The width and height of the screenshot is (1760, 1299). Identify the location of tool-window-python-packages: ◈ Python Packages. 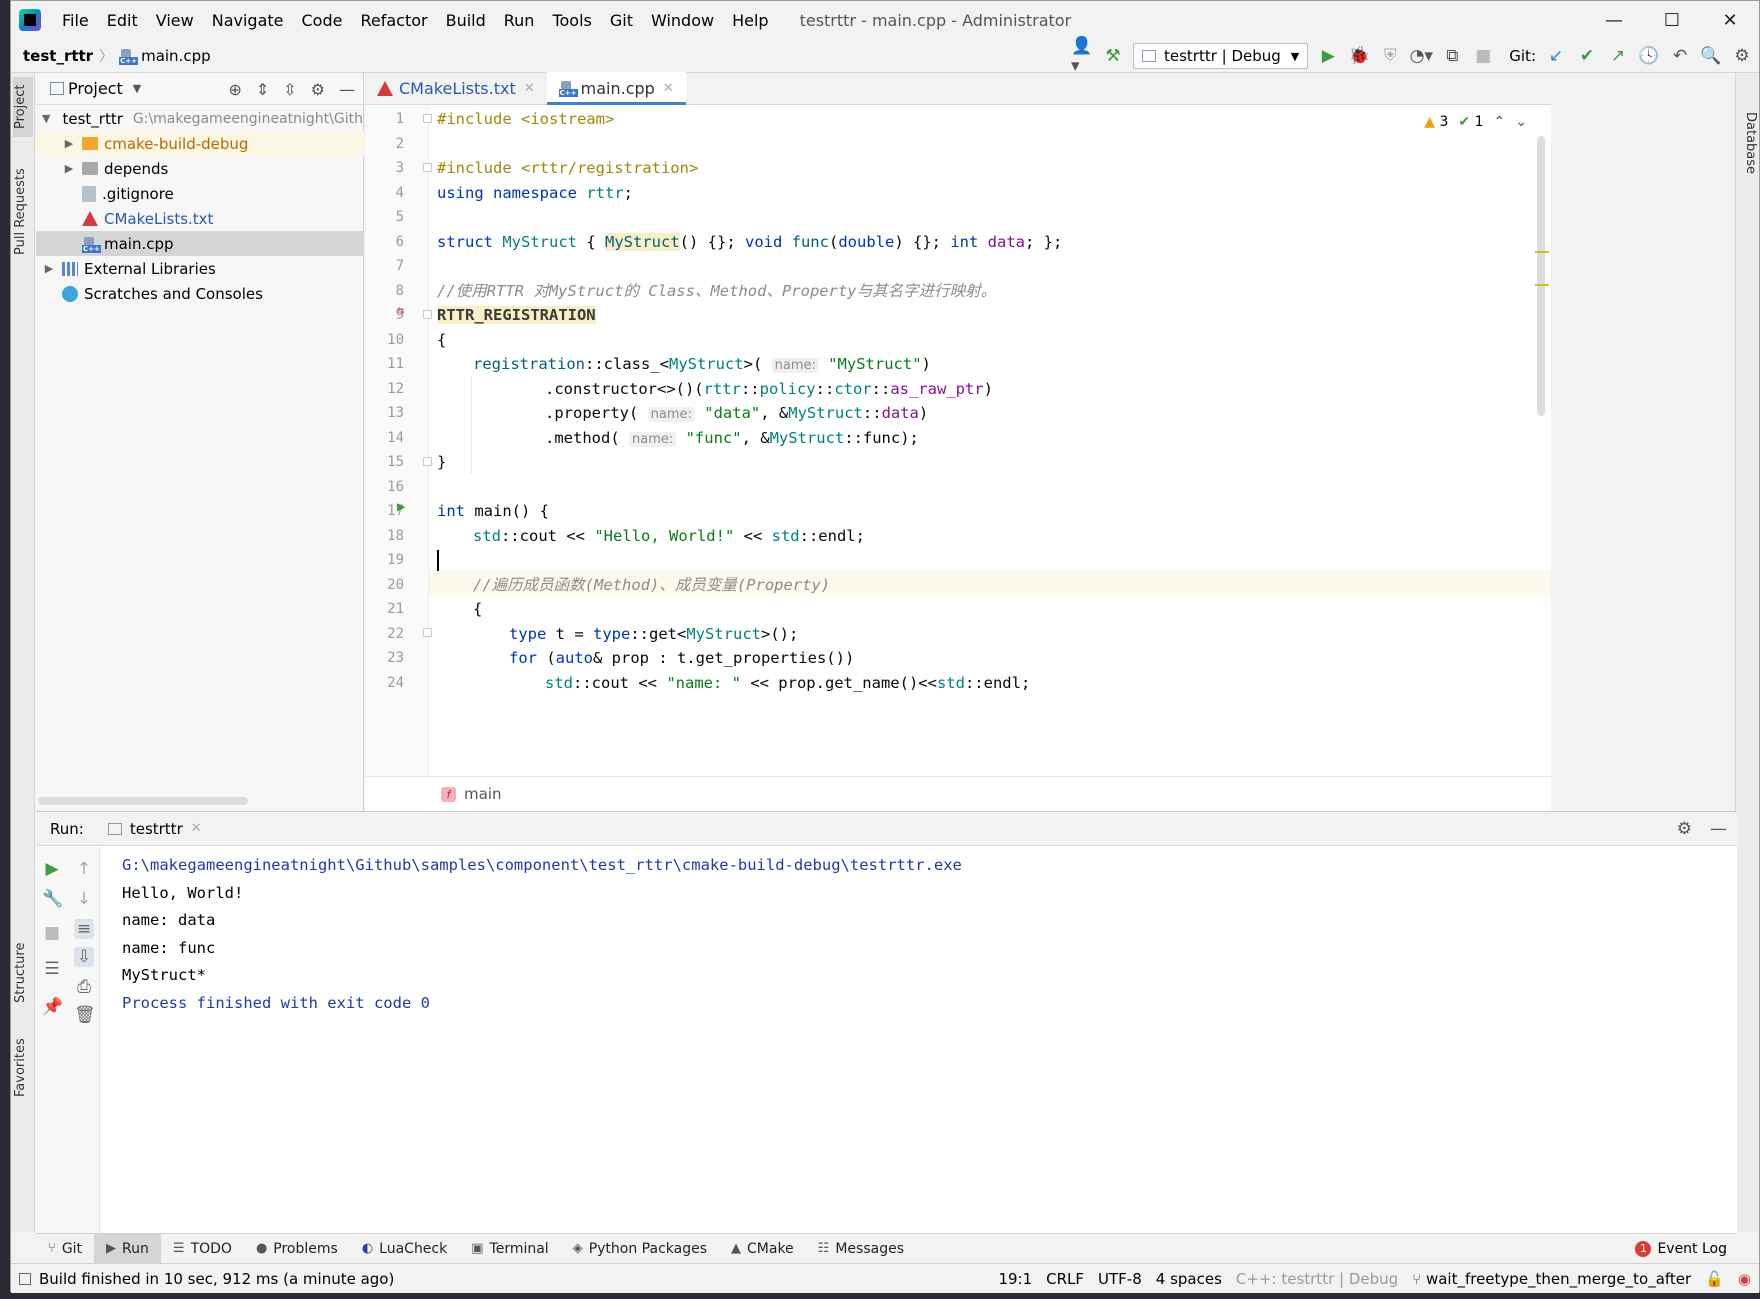
(640, 1249).